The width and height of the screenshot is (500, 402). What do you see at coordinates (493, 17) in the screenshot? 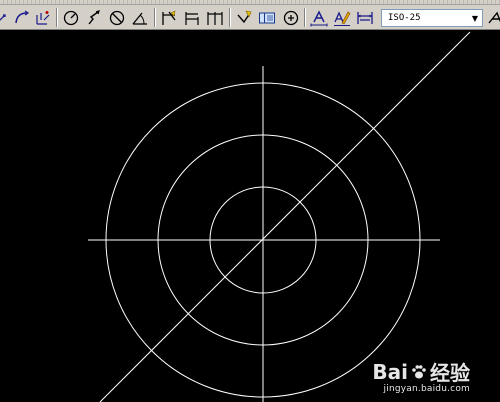
I see `dim-style-manager-icon` at bounding box center [493, 17].